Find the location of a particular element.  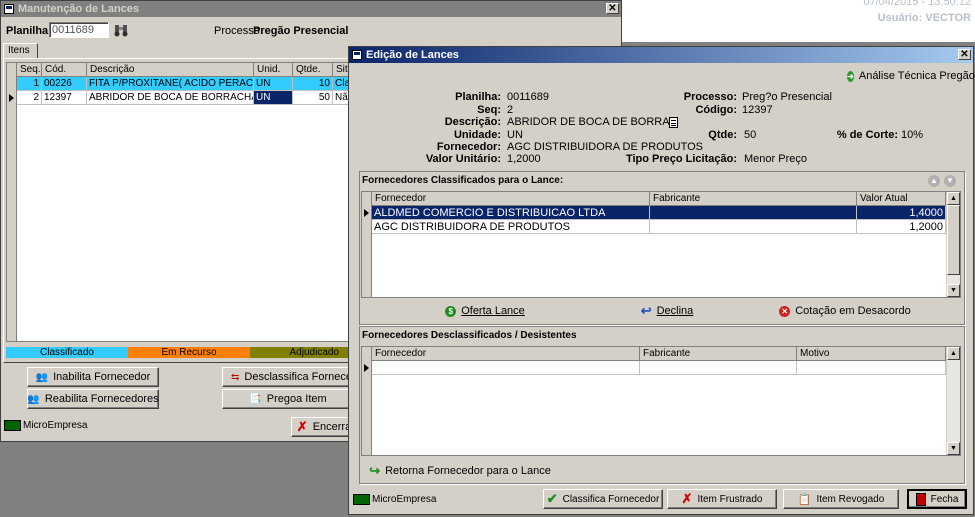

cell-descricao: ABRIDOR DE BOCA DE BORRACHA ADUL is located at coordinates (170, 98).